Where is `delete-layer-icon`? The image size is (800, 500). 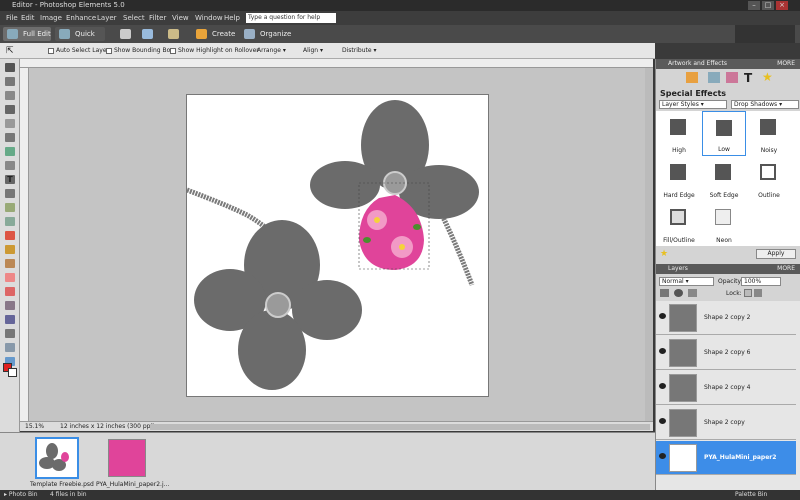 delete-layer-icon is located at coordinates (692, 293).